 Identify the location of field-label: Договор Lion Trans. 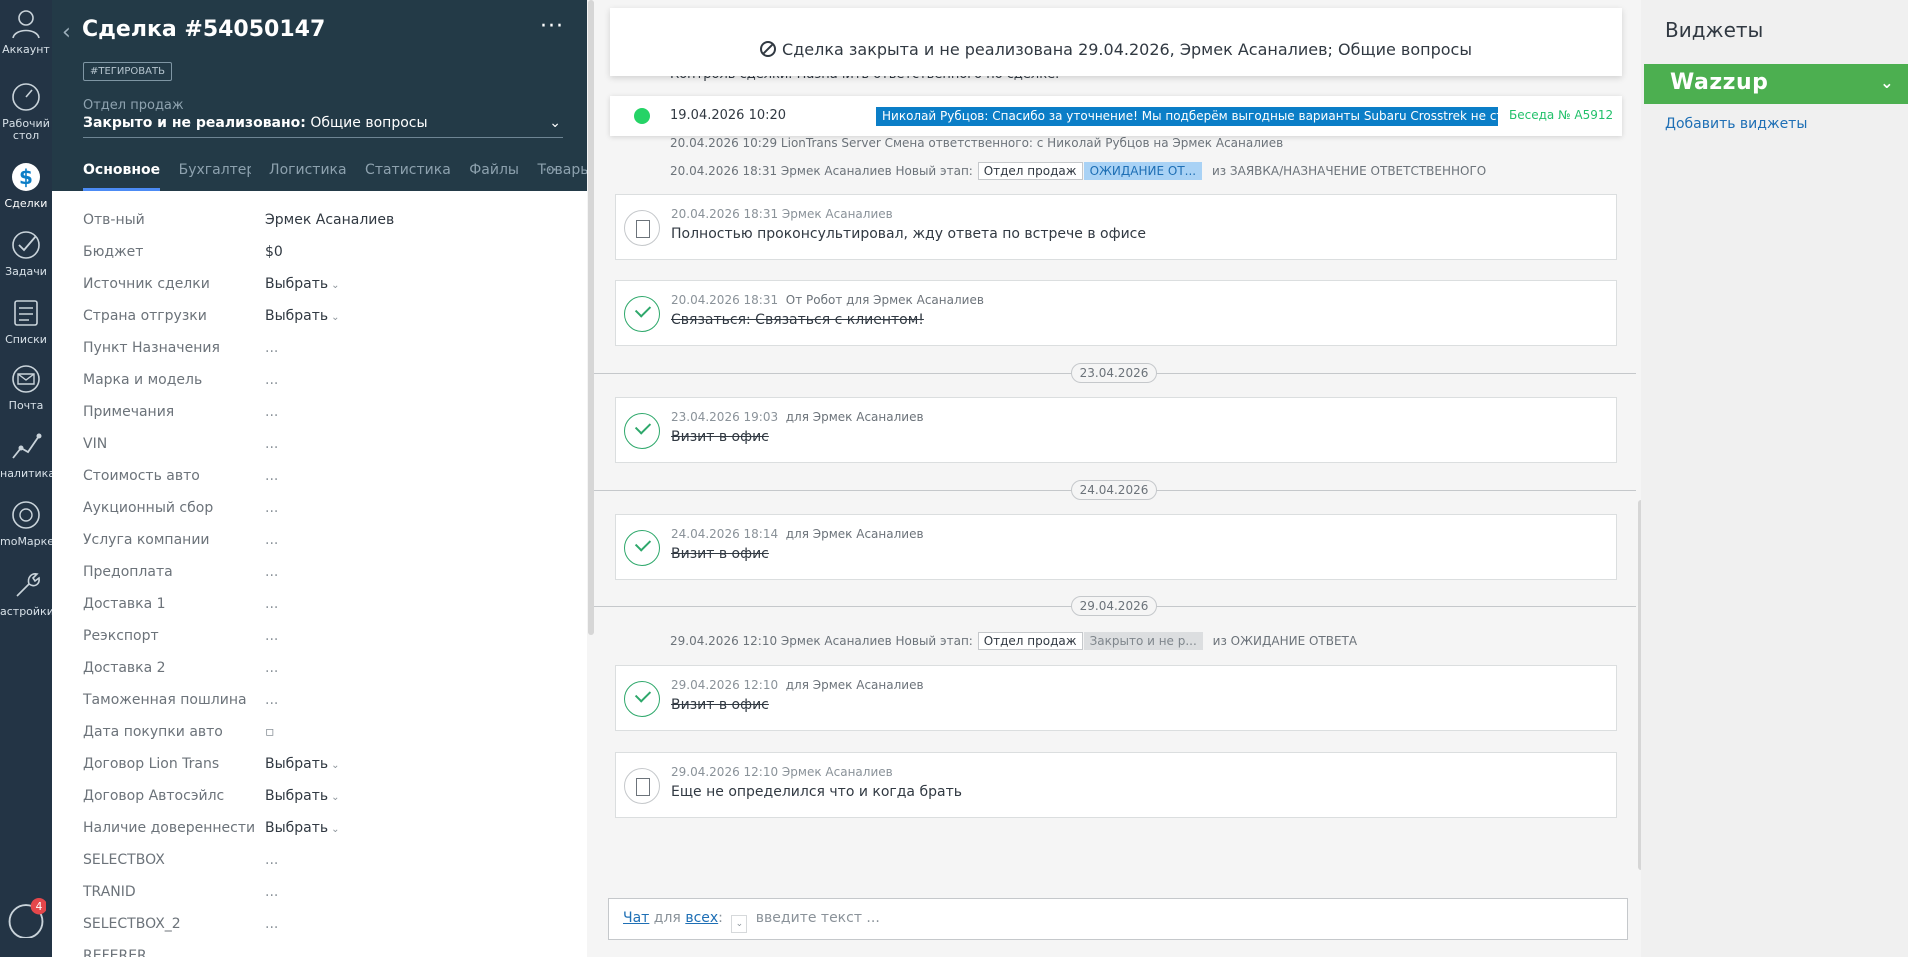
(151, 764).